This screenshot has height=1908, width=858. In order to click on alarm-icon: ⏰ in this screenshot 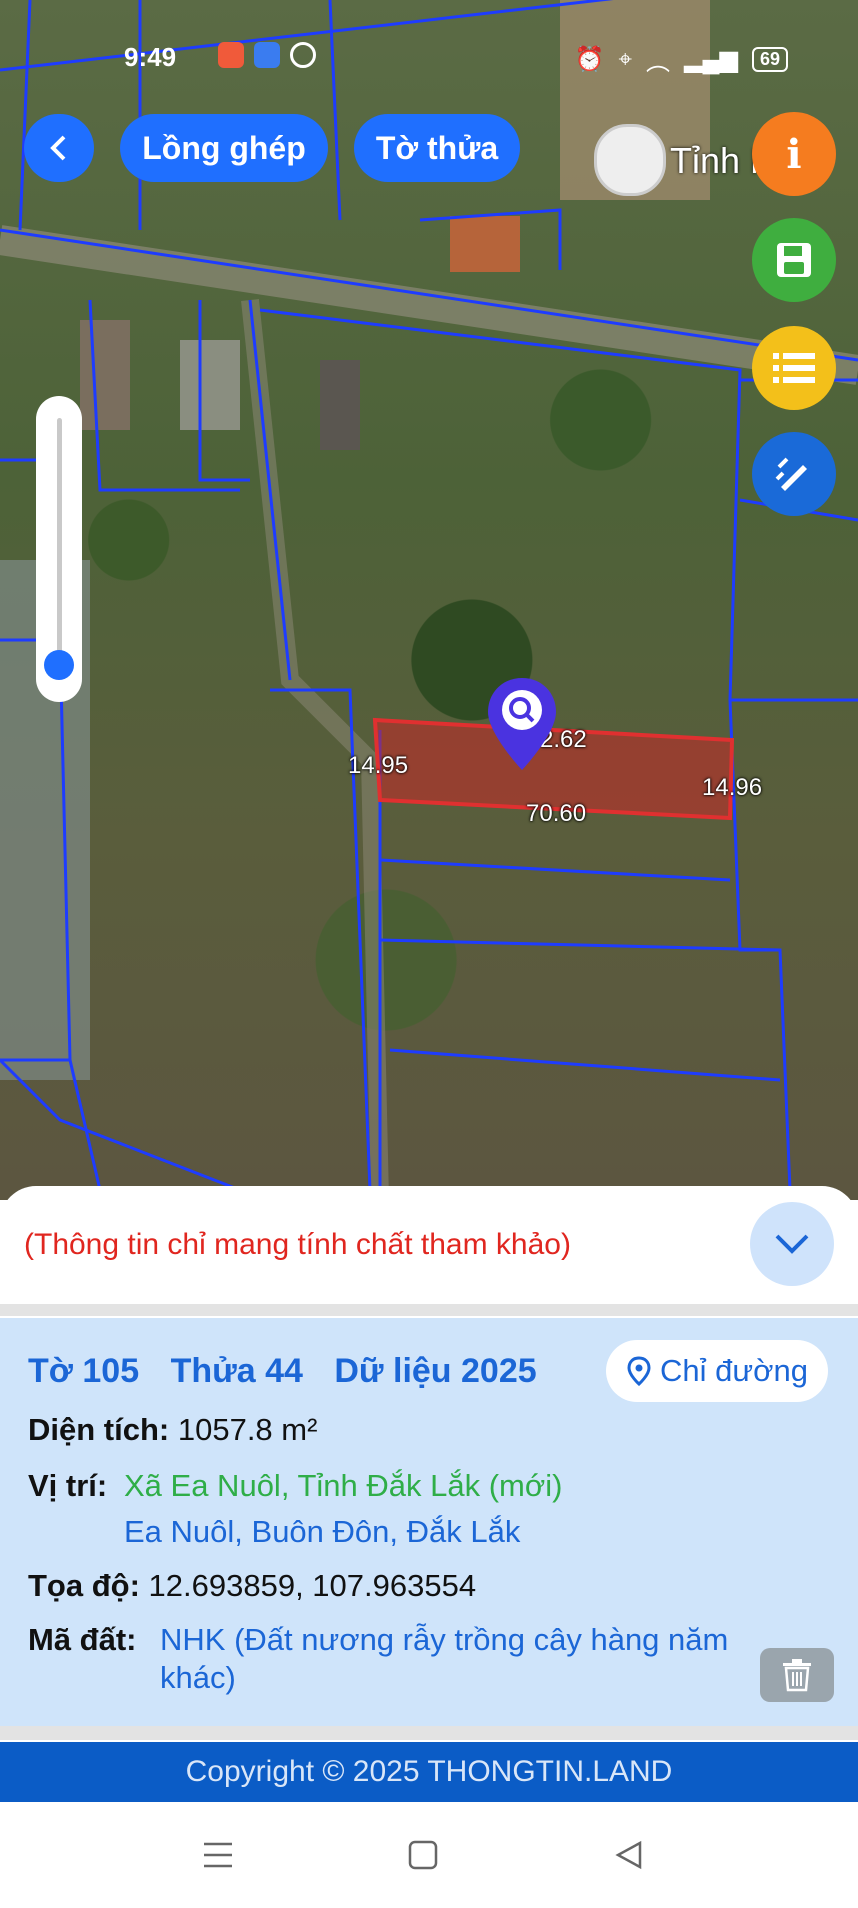, I will do `click(589, 59)`.